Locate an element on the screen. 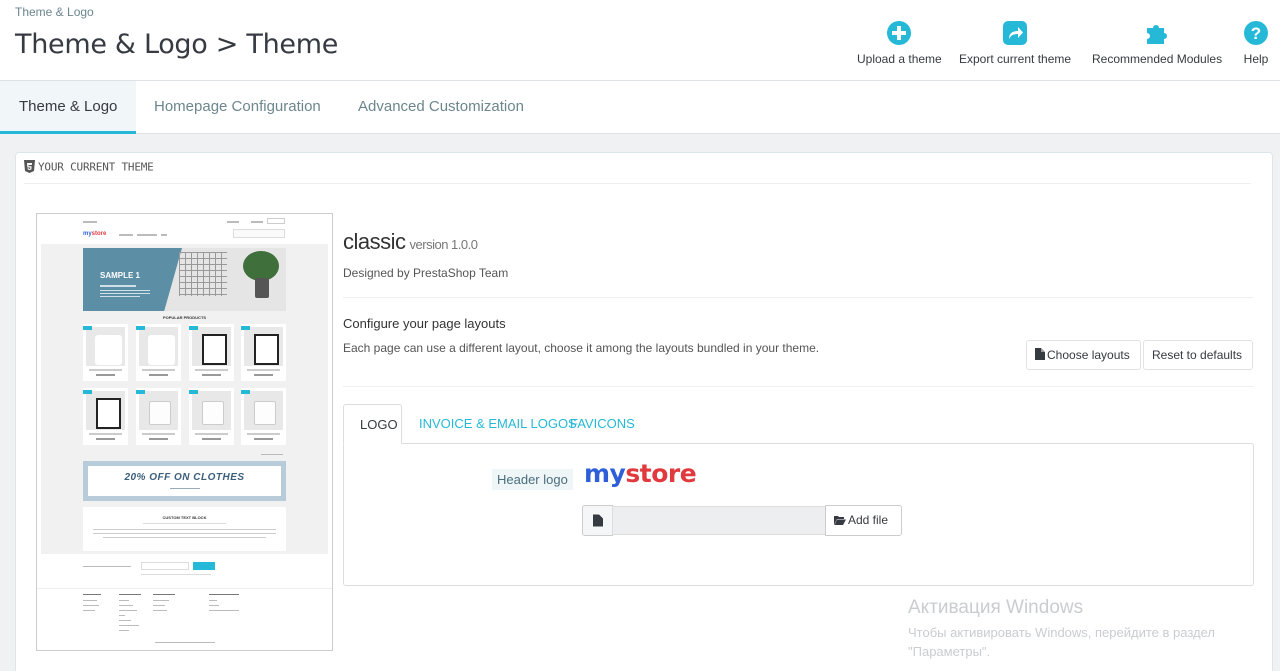  windows-activation-title: Активация Windows is located at coordinates (996, 607).